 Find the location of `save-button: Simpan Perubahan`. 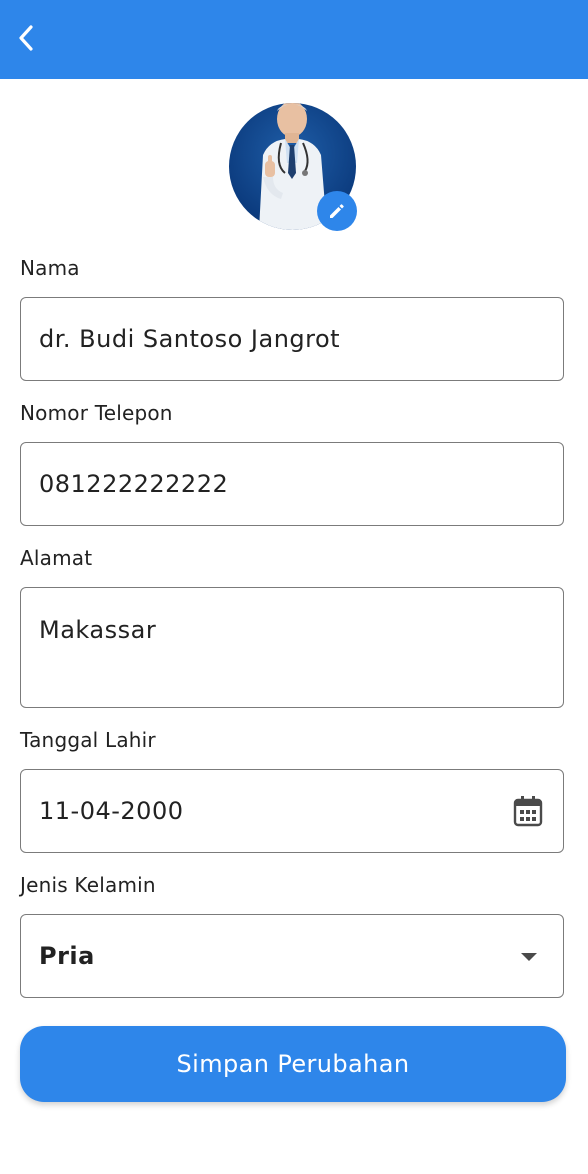

save-button: Simpan Perubahan is located at coordinates (293, 1064).